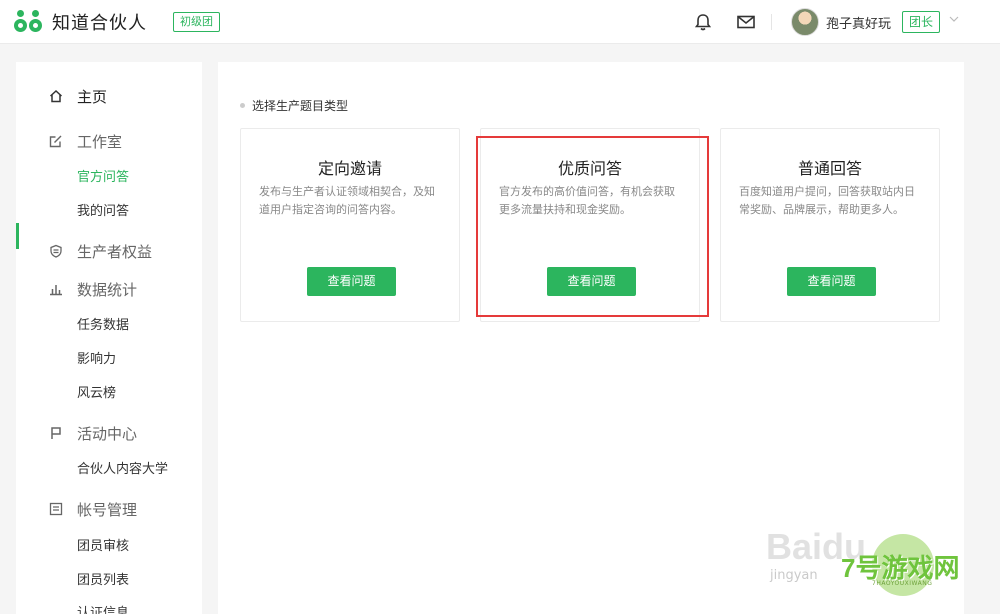 This screenshot has height=614, width=1000. What do you see at coordinates (242, 105) in the screenshot?
I see `bullet-dot` at bounding box center [242, 105].